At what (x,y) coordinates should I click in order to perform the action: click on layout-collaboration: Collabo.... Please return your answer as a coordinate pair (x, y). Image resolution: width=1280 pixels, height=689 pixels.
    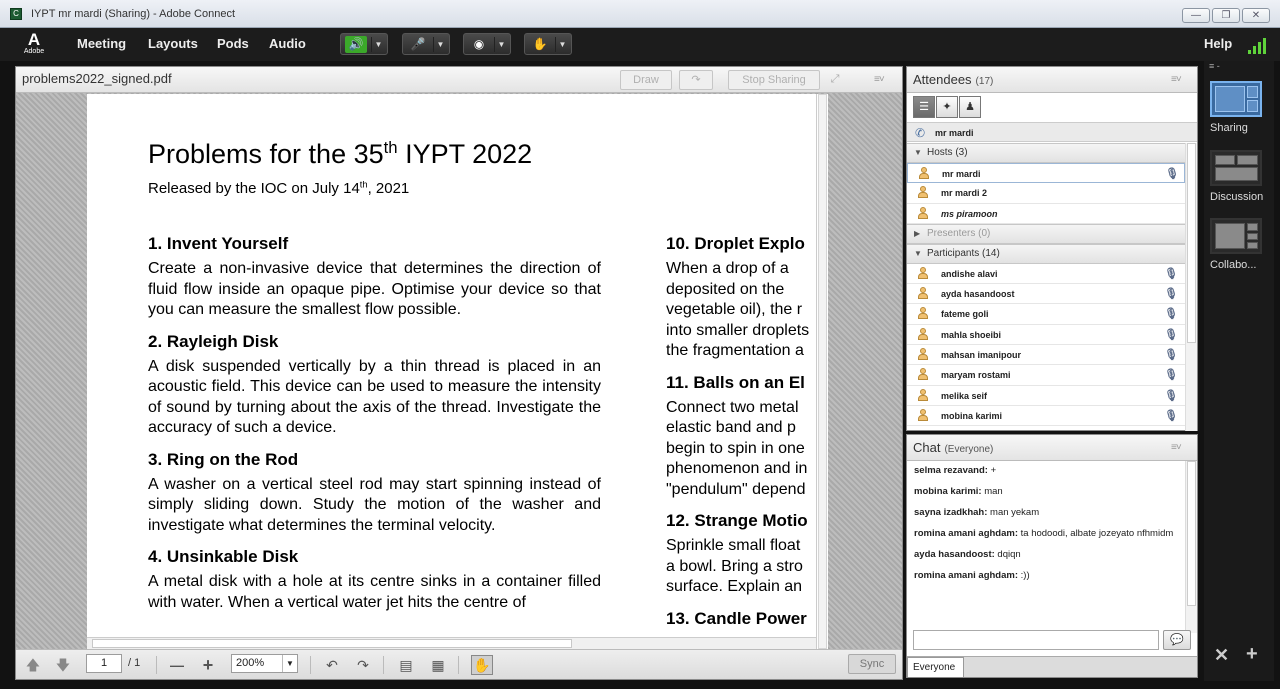
    Looking at the image, I should click on (1238, 244).